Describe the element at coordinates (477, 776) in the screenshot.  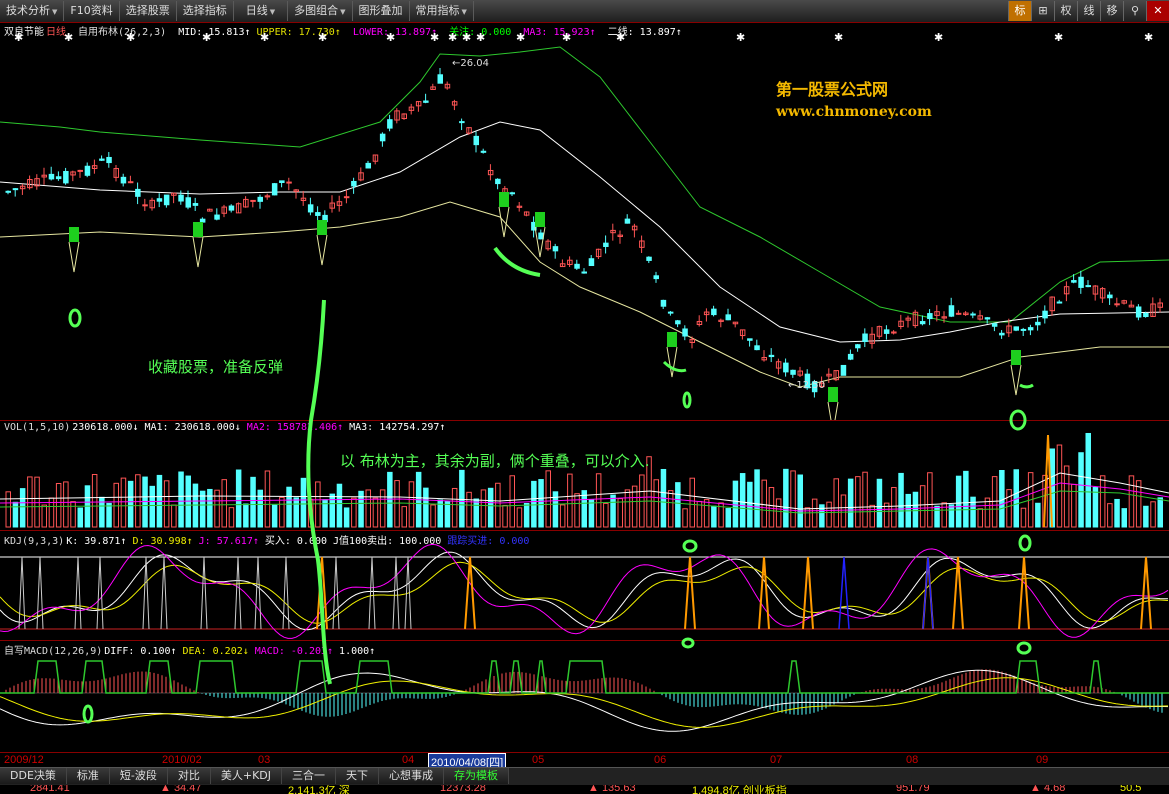
I see `save-template-button: 存为模板` at that location.